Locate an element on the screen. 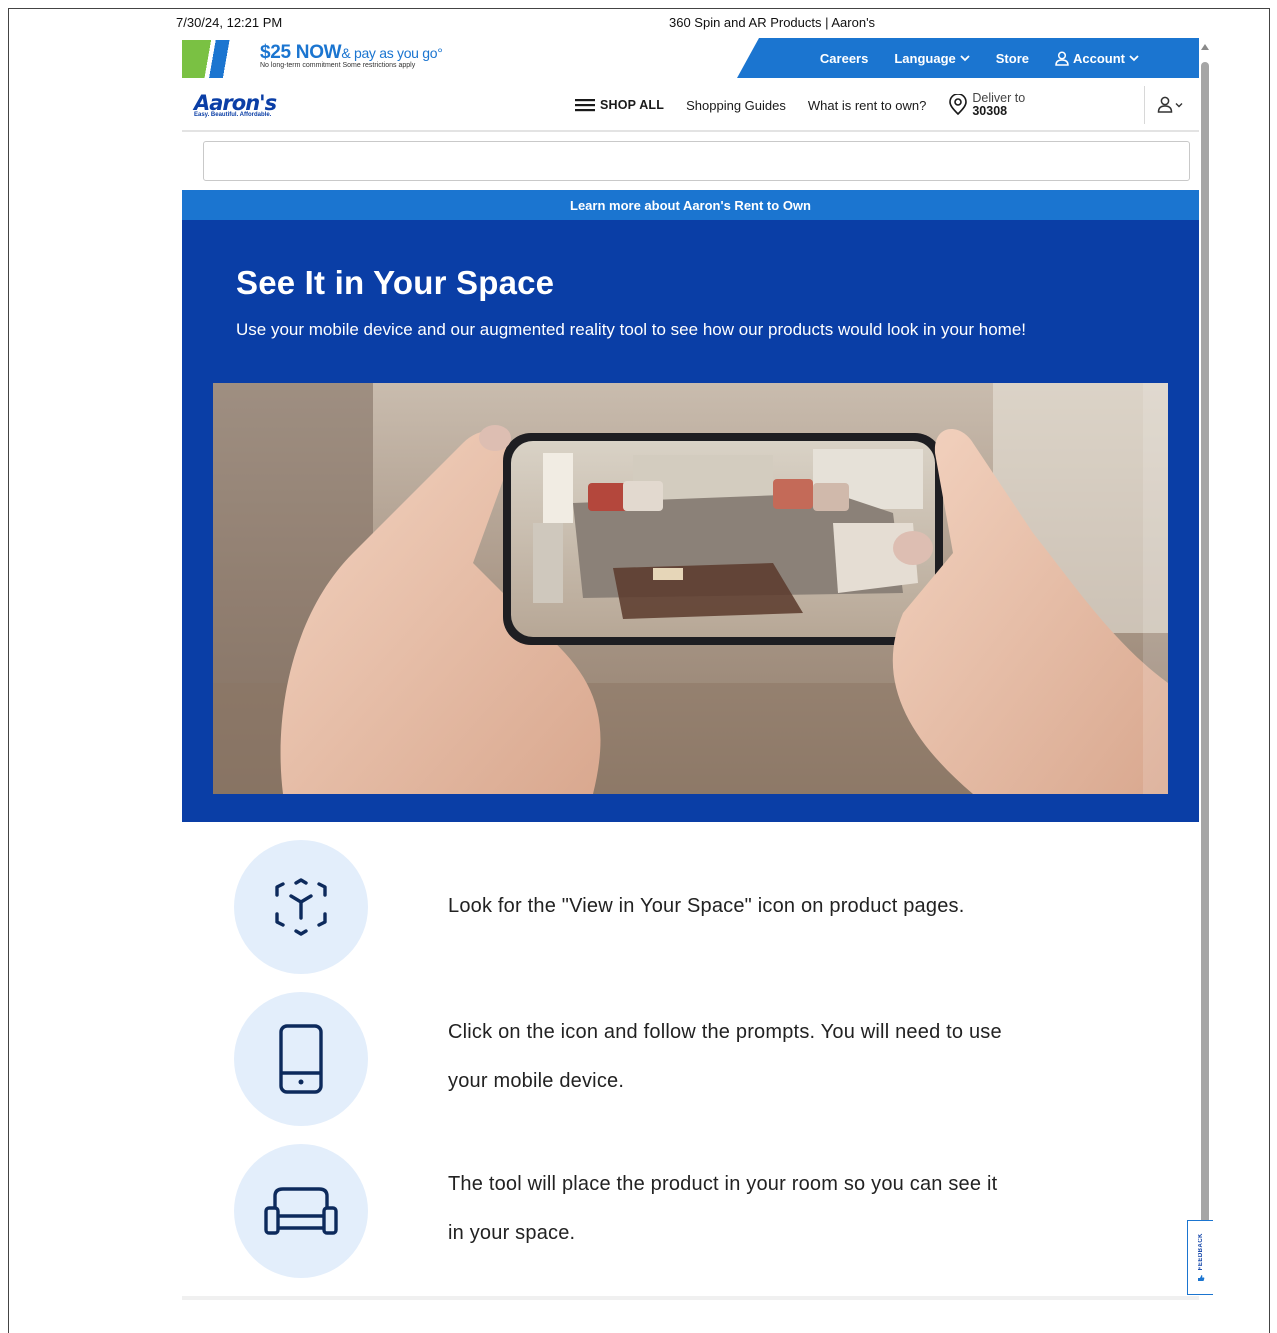  store-link: Store is located at coordinates (1012, 58).